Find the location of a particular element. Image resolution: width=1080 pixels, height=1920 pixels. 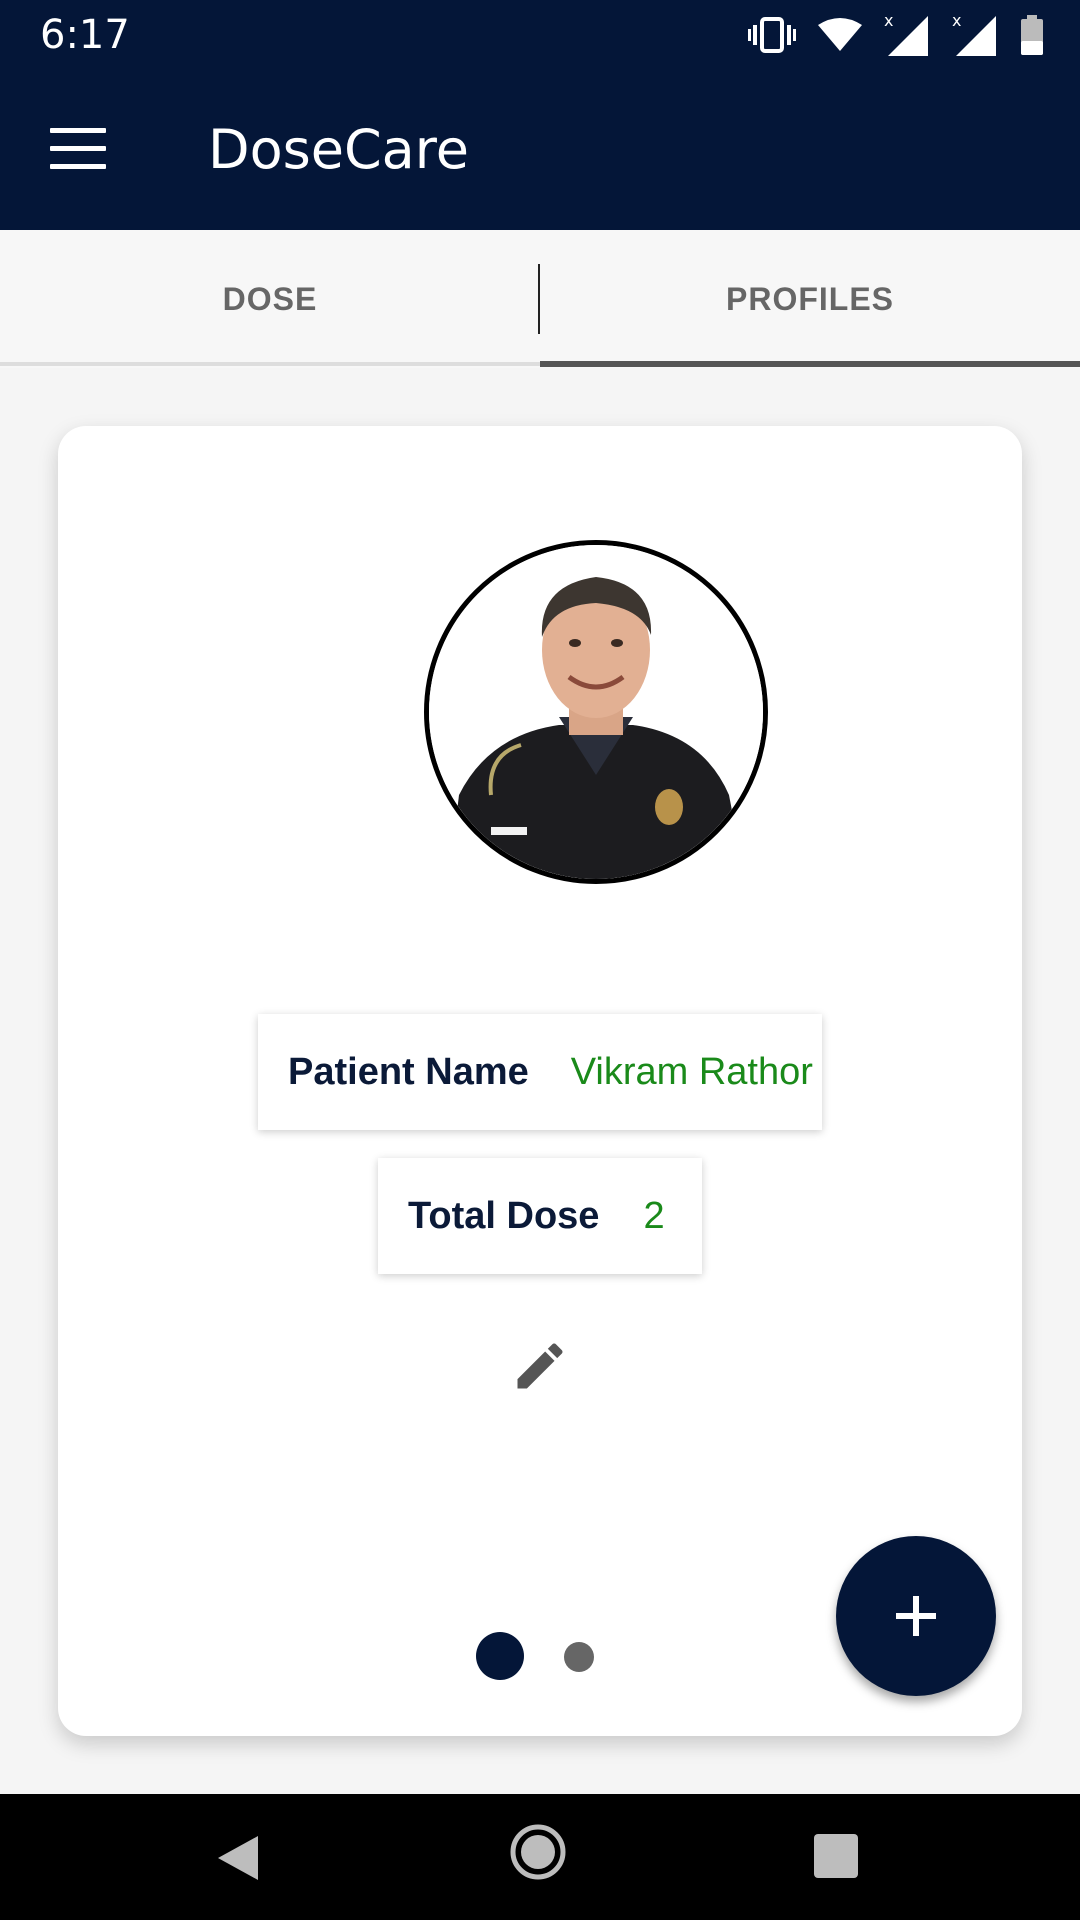

status-icons: x x is located at coordinates (896, 35).